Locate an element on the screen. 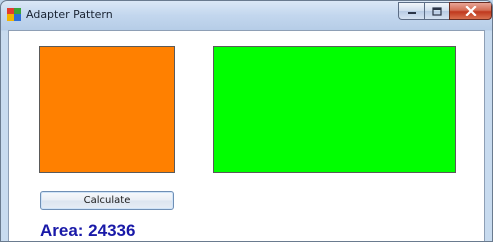 The height and width of the screenshot is (242, 493). caption-buttons is located at coordinates (445, 11).